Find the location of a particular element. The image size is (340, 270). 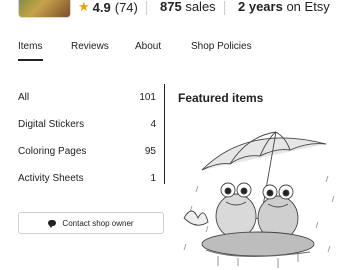

featured-items-heading: Featured items is located at coordinates (221, 98).